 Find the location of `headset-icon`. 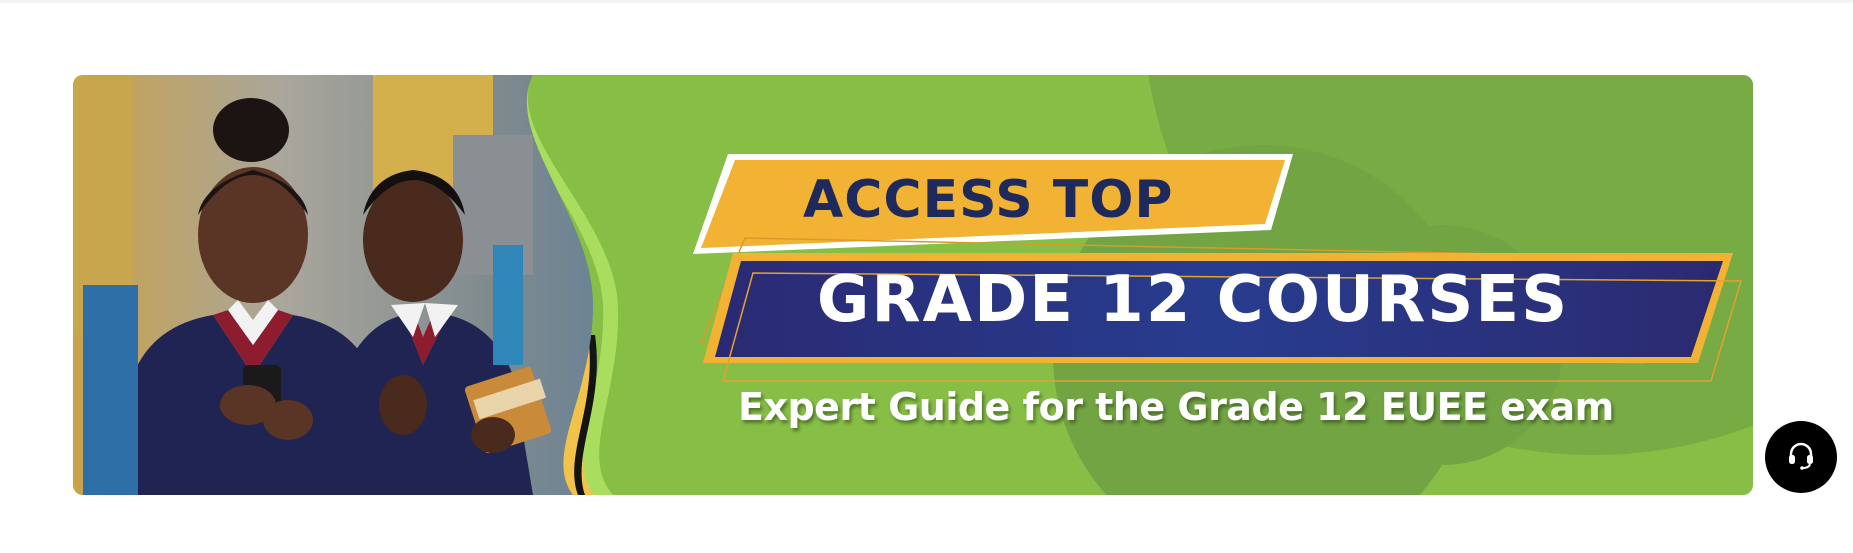

headset-icon is located at coordinates (1801, 457).